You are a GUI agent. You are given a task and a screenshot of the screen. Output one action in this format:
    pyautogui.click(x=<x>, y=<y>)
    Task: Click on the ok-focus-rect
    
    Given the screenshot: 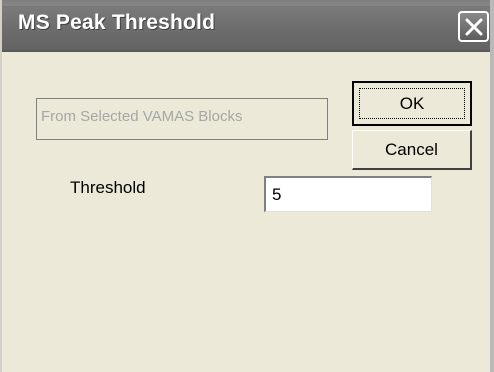 What is the action you would take?
    pyautogui.click(x=412, y=103)
    